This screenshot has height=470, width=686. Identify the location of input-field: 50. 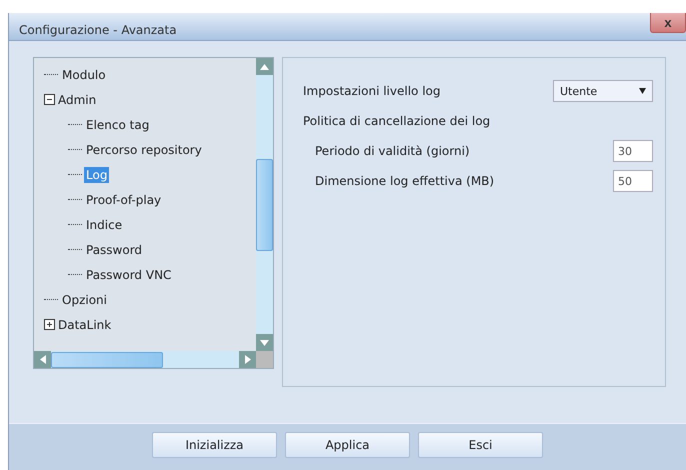
(633, 181).